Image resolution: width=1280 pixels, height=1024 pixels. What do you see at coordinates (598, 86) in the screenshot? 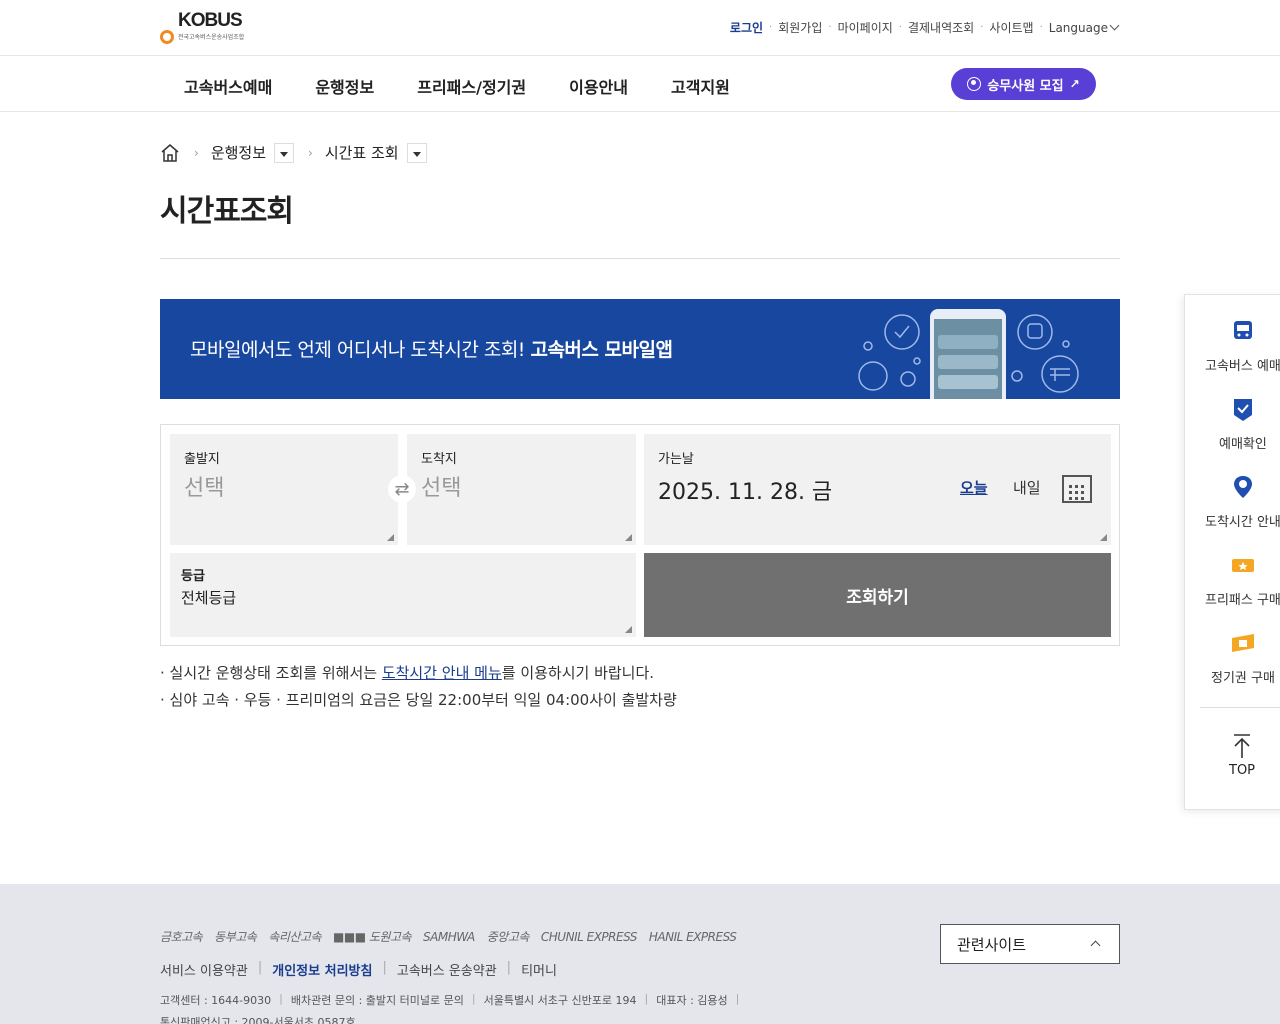
I see `nav-item-guide: 이용안내` at bounding box center [598, 86].